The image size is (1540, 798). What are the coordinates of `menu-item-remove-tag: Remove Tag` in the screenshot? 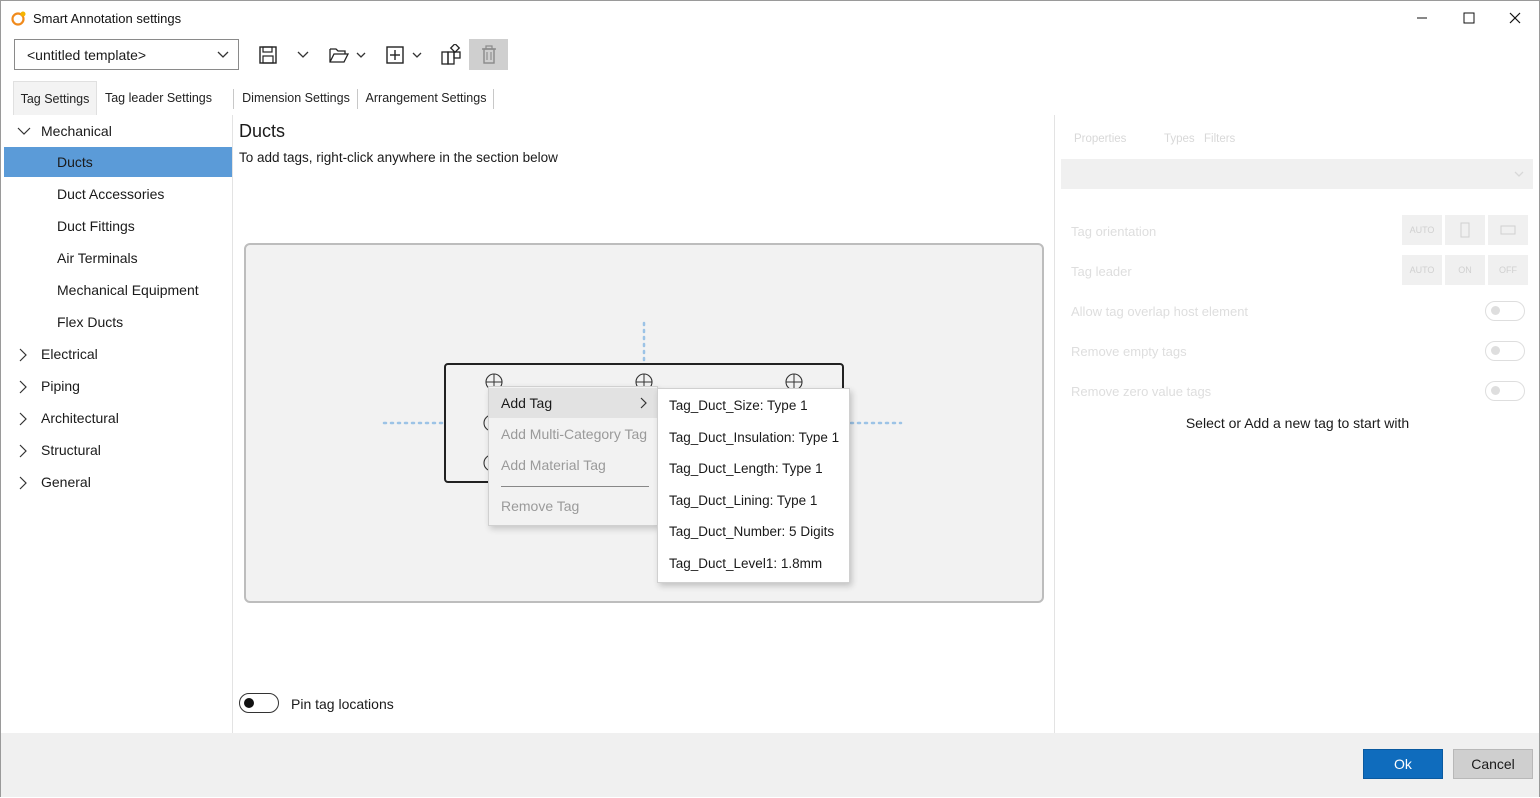 It's located at (573, 506).